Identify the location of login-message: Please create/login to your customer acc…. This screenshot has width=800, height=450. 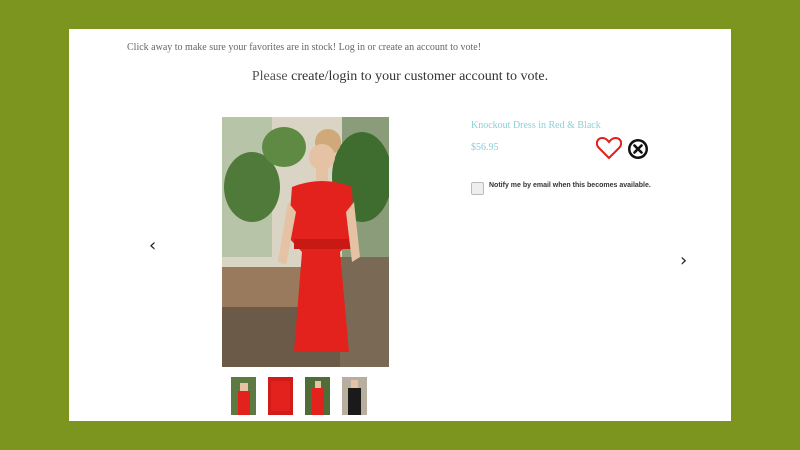
(400, 77).